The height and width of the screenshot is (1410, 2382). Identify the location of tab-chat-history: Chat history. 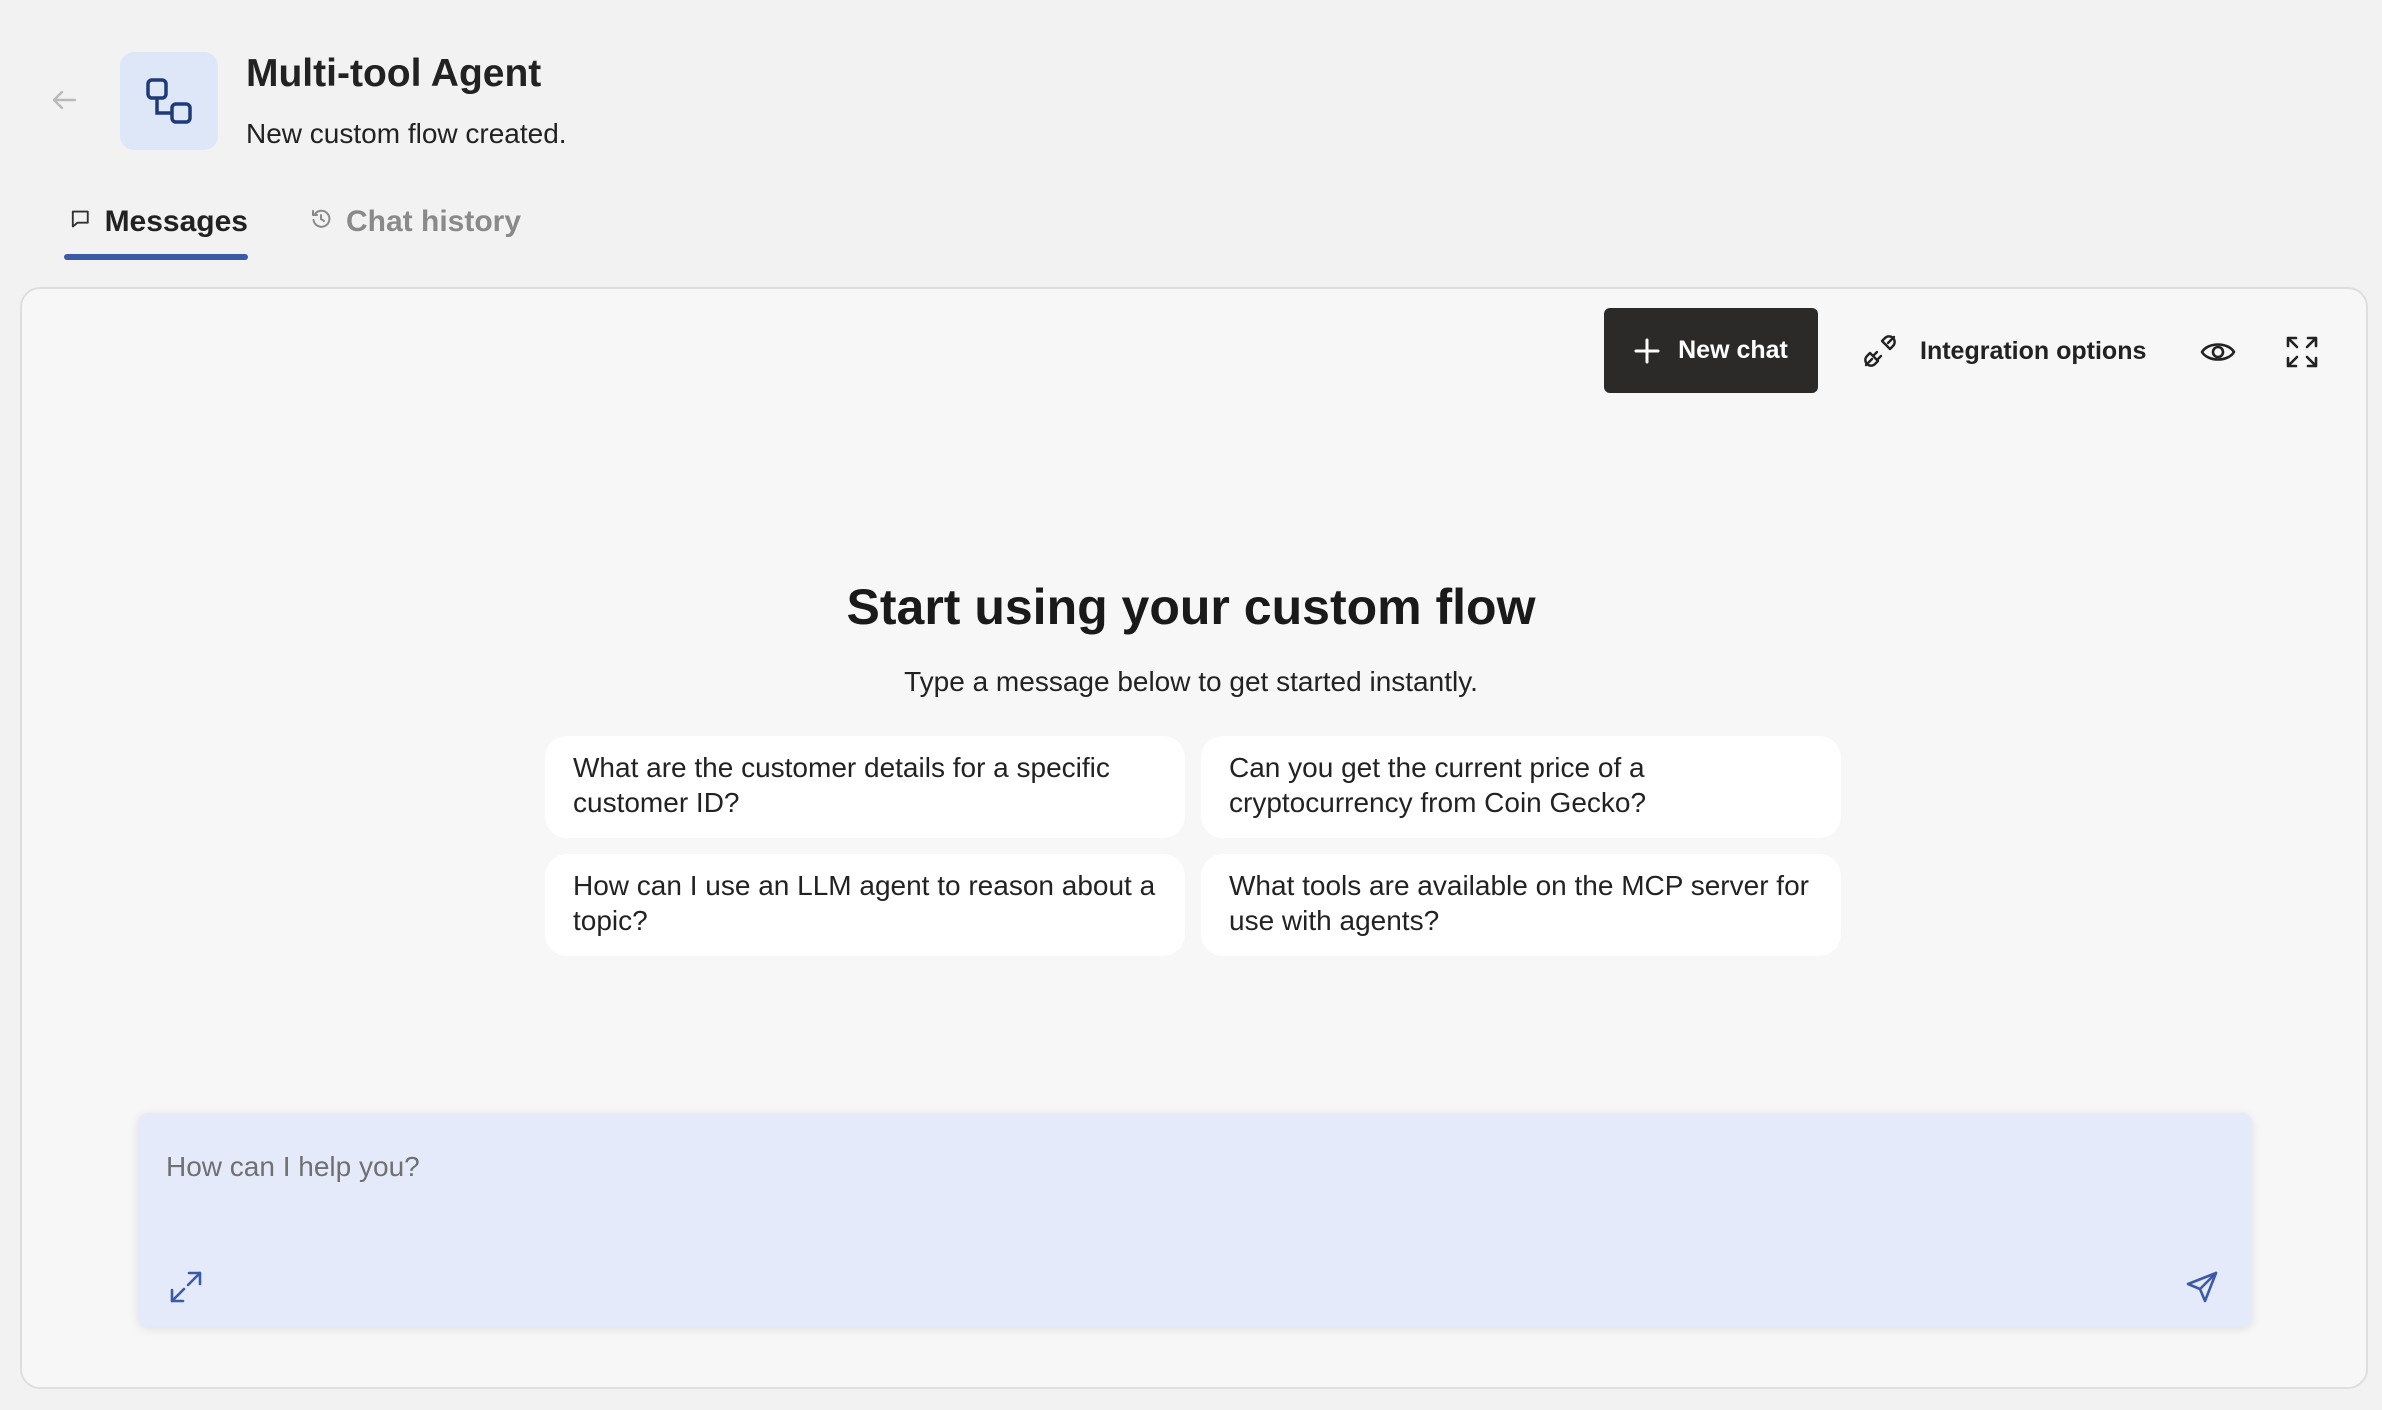
(415, 229).